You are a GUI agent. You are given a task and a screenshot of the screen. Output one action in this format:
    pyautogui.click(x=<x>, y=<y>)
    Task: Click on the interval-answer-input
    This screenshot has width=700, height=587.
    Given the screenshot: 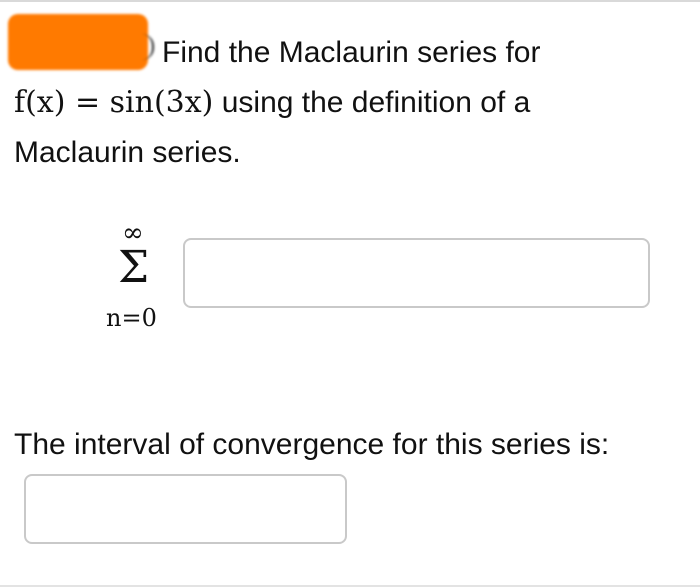 What is the action you would take?
    pyautogui.click(x=185, y=509)
    